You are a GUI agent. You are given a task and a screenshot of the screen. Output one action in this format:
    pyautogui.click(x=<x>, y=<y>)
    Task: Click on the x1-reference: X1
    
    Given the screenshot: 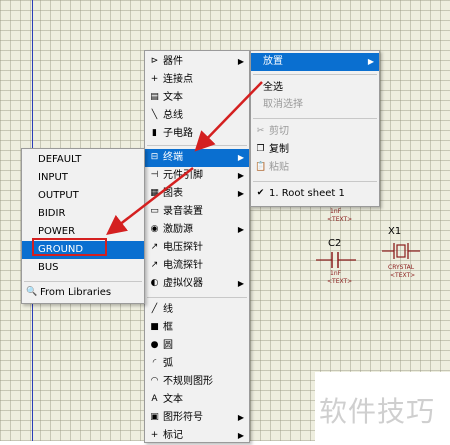 What is the action you would take?
    pyautogui.click(x=395, y=231)
    